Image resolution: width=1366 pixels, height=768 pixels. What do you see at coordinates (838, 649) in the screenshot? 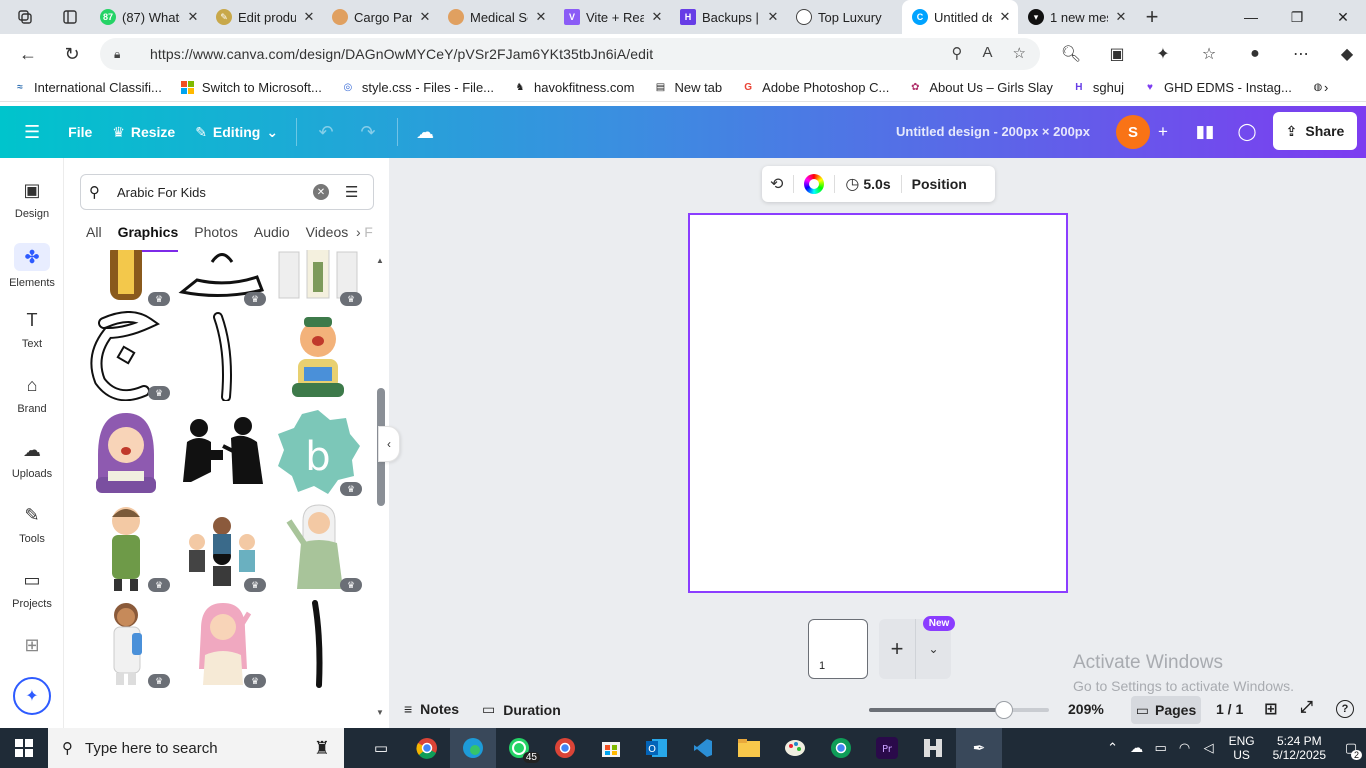
I see `page-thumbnail: 1` at bounding box center [838, 649].